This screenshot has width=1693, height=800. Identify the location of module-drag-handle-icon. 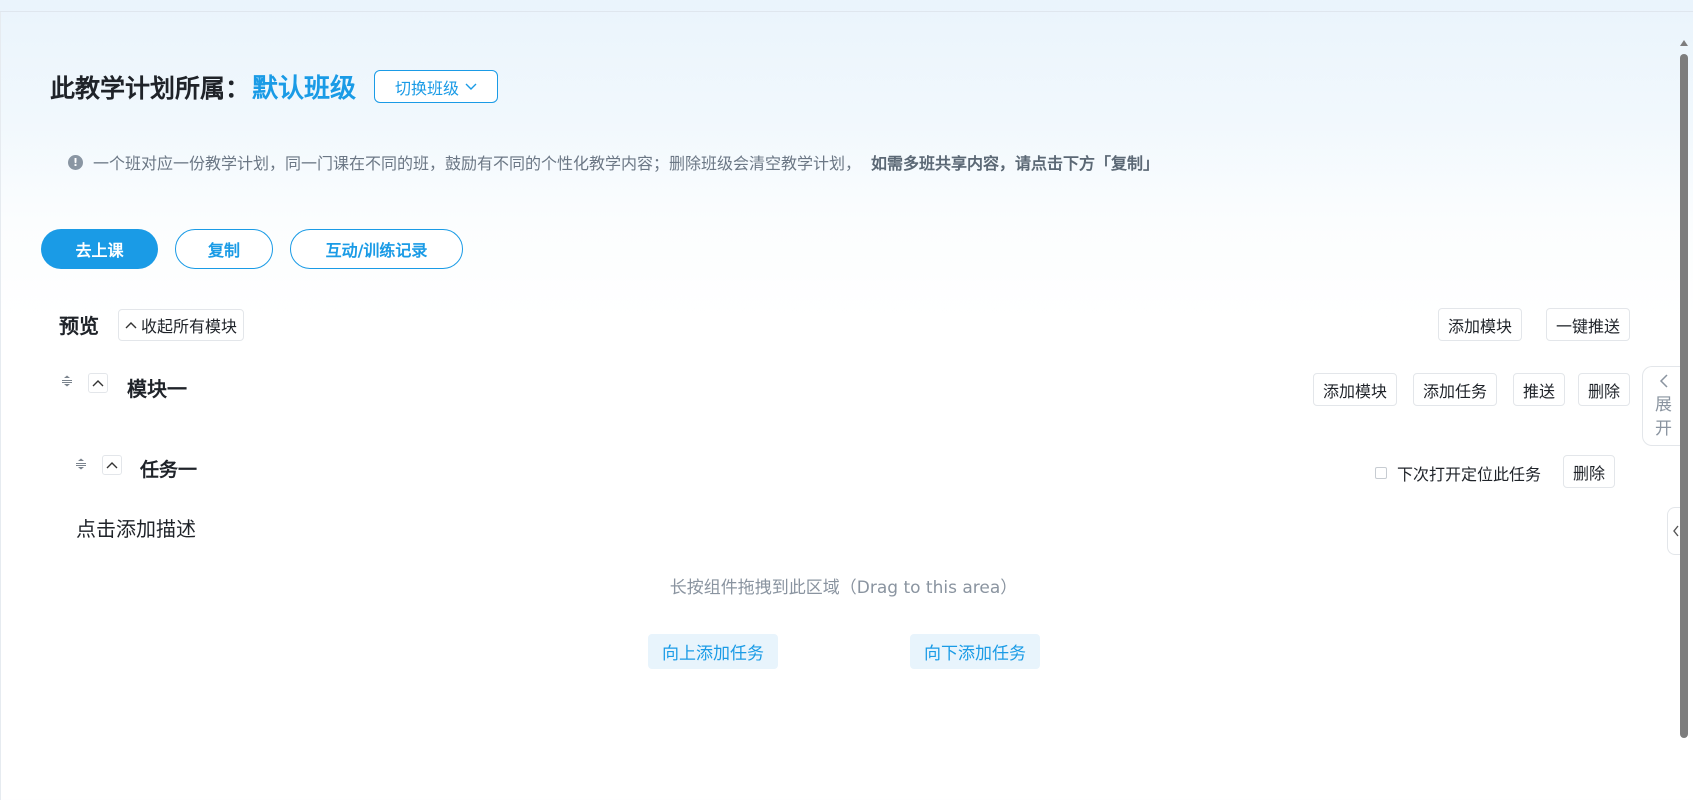
(67, 381).